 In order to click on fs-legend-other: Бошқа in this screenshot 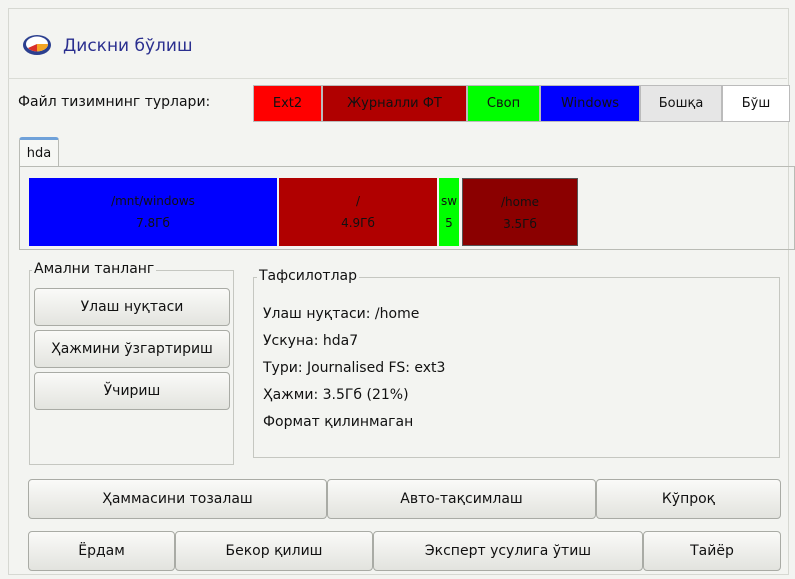, I will do `click(681, 103)`.